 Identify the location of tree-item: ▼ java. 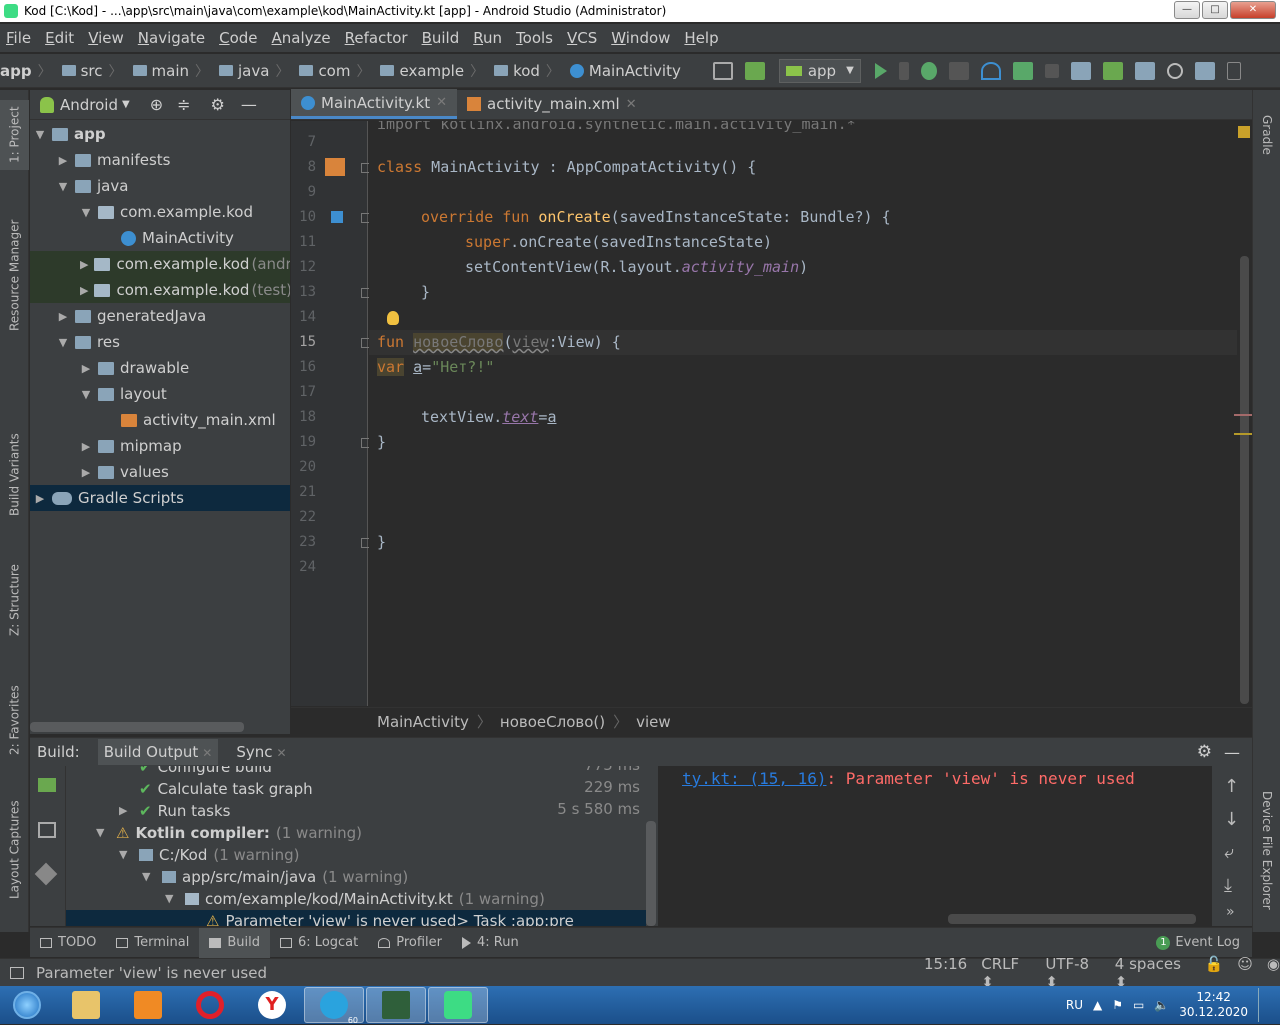
(160, 186).